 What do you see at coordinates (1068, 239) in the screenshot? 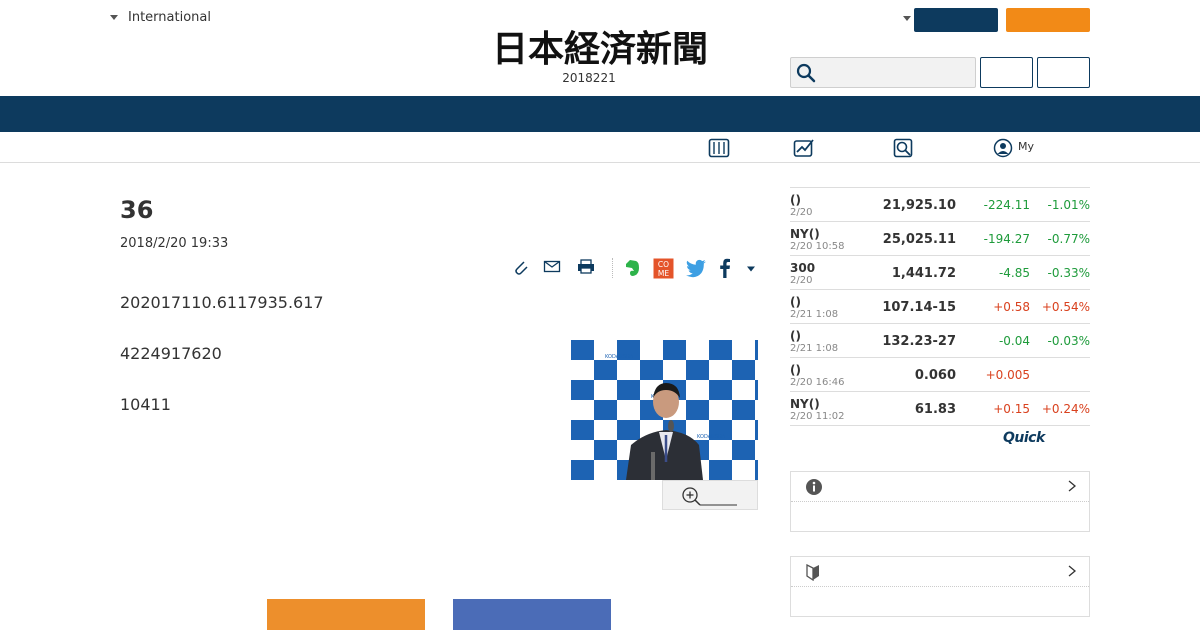
I see `market-percent: -0.77%` at bounding box center [1068, 239].